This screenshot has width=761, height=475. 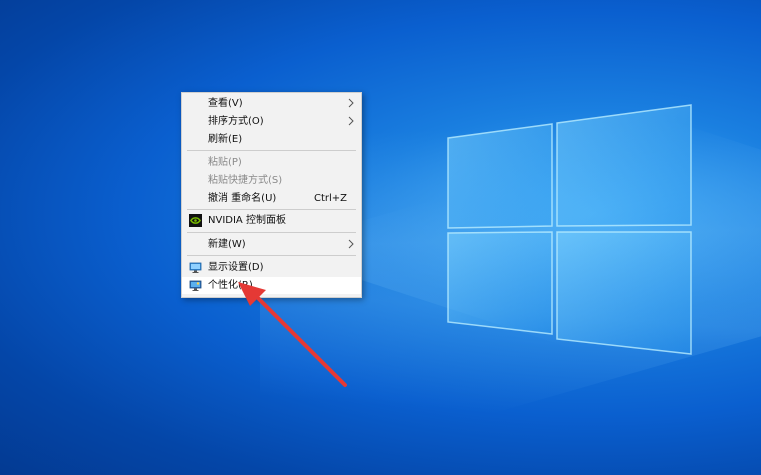 What do you see at coordinates (247, 220) in the screenshot?
I see `menu-item-label: NVIDIA 控制面板` at bounding box center [247, 220].